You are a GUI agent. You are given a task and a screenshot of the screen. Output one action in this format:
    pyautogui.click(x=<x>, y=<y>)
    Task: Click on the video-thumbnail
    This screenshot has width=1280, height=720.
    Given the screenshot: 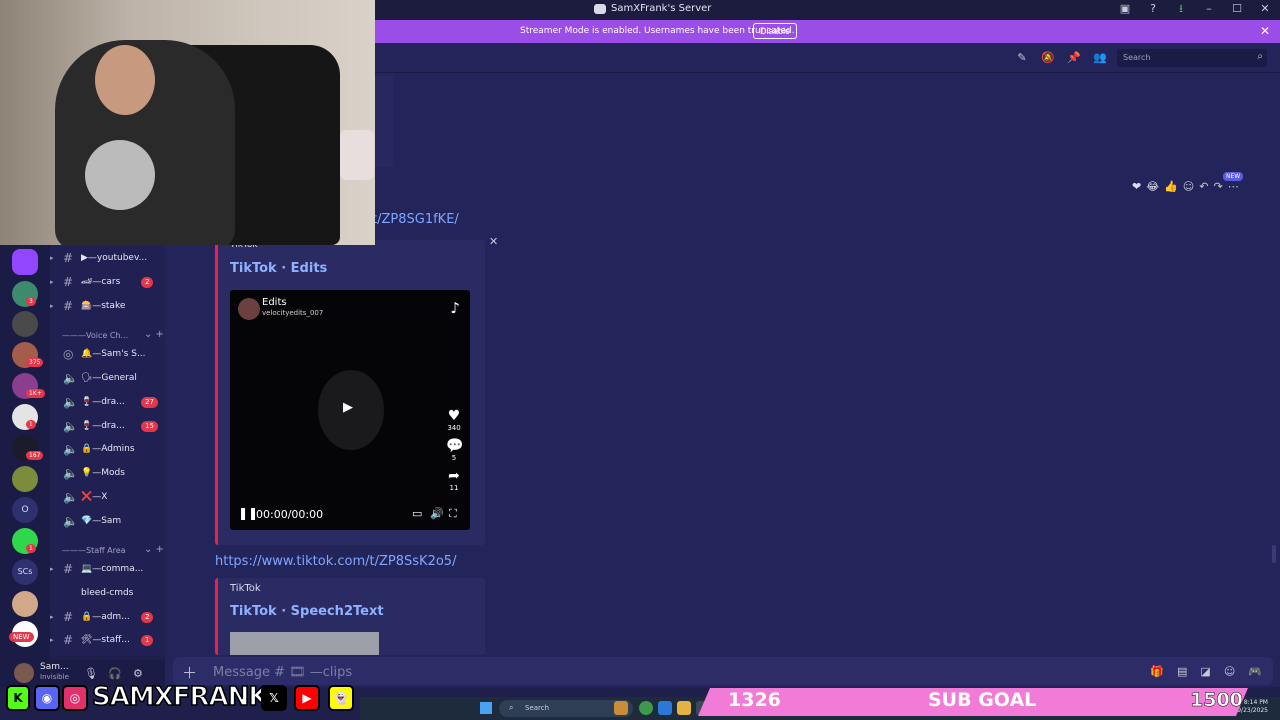 What is the action you would take?
    pyautogui.click(x=304, y=643)
    